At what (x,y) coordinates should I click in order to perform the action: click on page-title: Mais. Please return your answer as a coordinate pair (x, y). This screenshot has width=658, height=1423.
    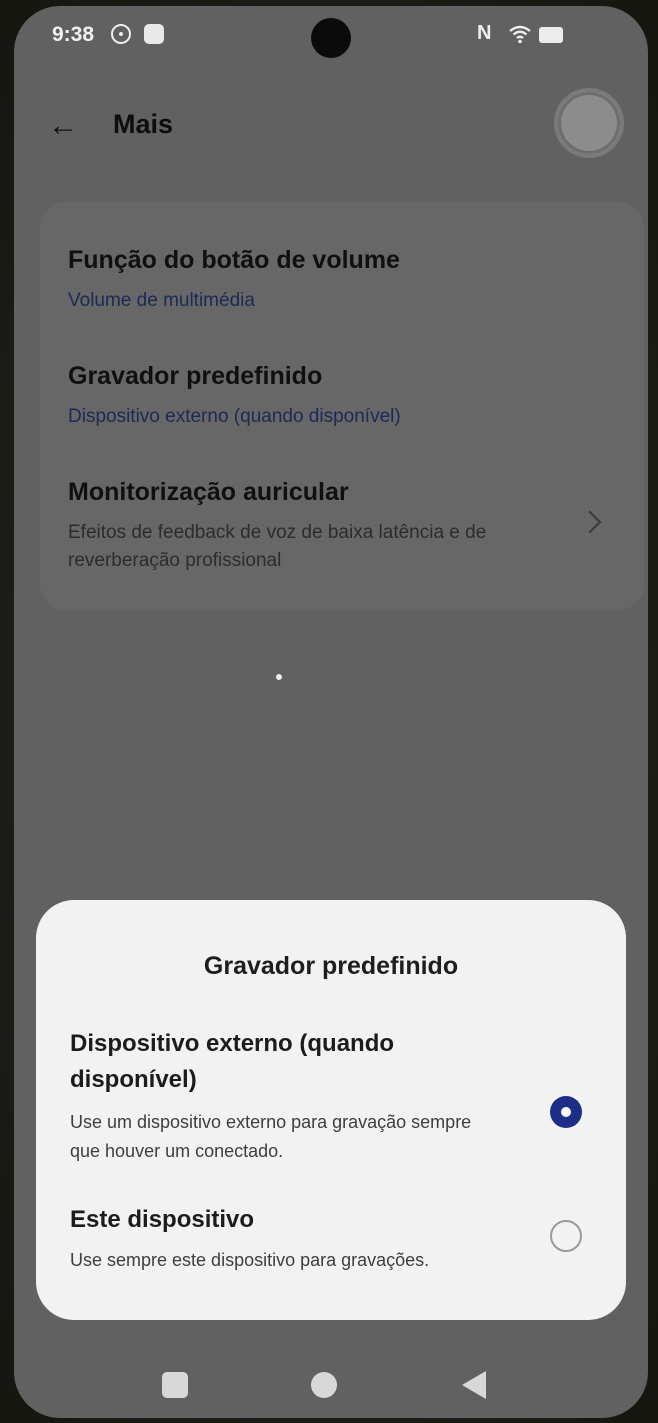
    Looking at the image, I should click on (143, 124).